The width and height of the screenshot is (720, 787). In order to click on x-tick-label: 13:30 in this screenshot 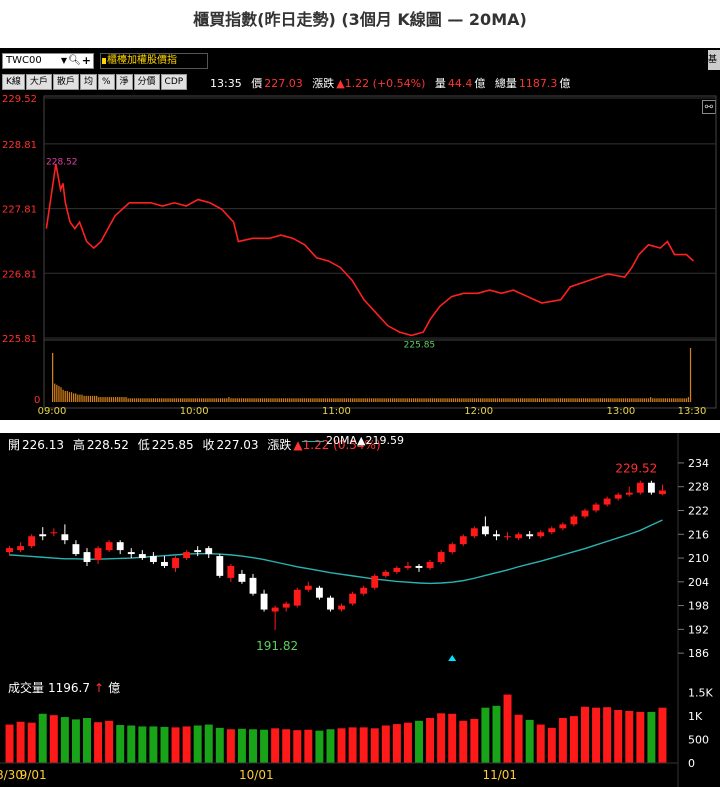, I will do `click(692, 411)`.